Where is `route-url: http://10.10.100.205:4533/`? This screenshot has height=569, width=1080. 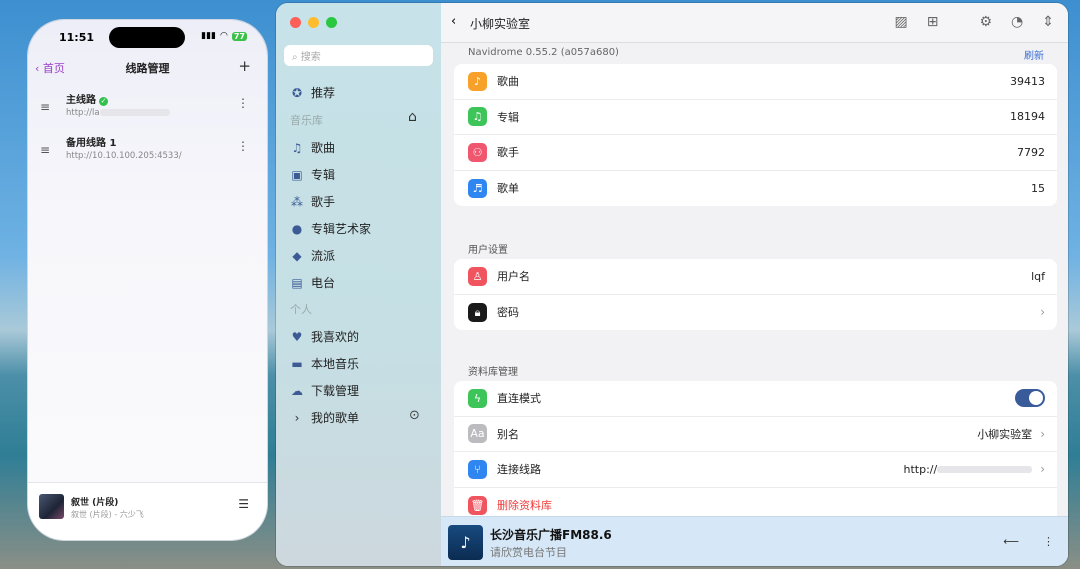 route-url: http://10.10.100.205:4533/ is located at coordinates (124, 156).